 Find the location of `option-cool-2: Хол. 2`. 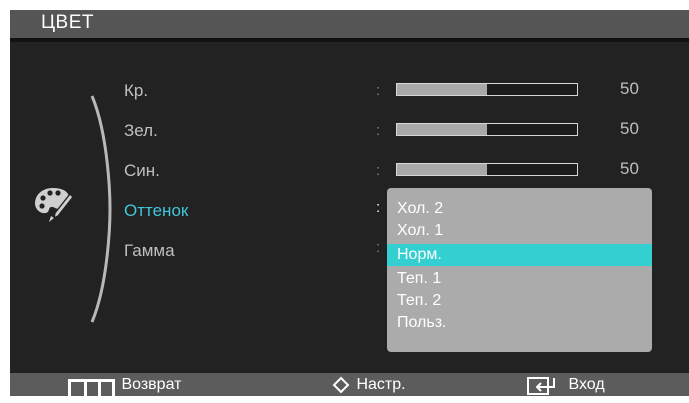

option-cool-2: Хол. 2 is located at coordinates (519, 209).